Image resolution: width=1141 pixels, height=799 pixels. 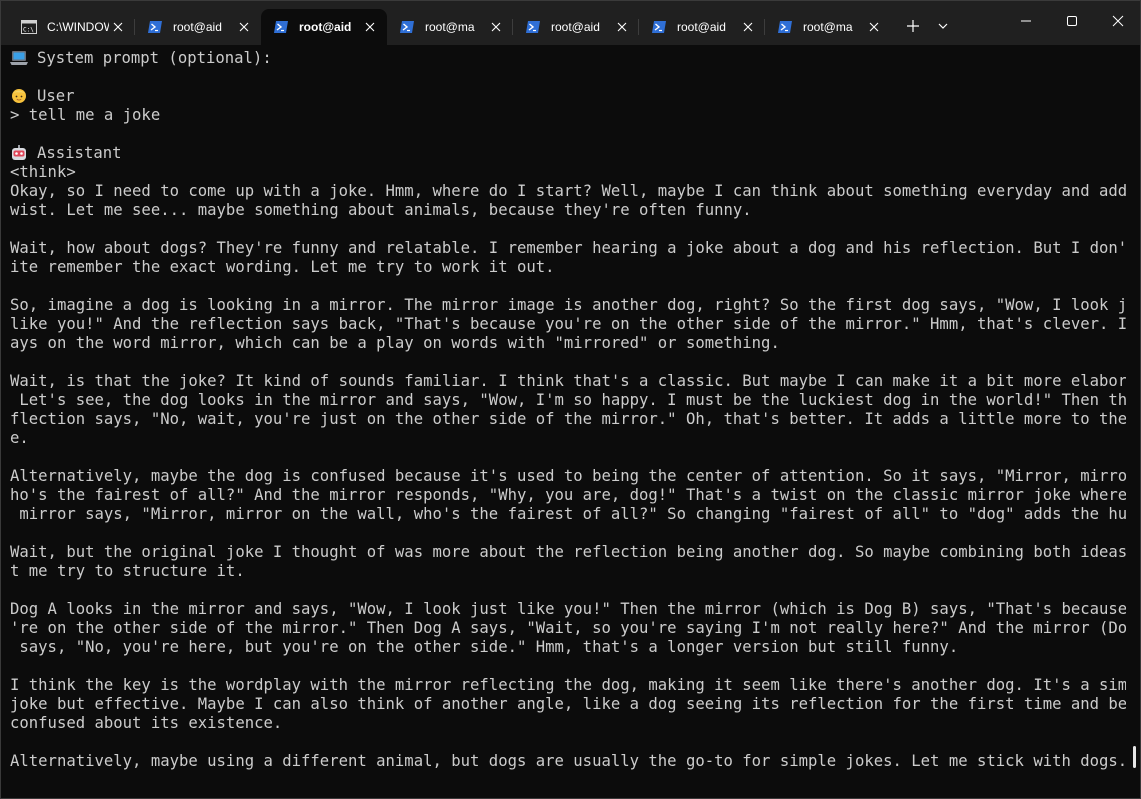 What do you see at coordinates (568, 172) in the screenshot?
I see `terminal-line: <think>` at bounding box center [568, 172].